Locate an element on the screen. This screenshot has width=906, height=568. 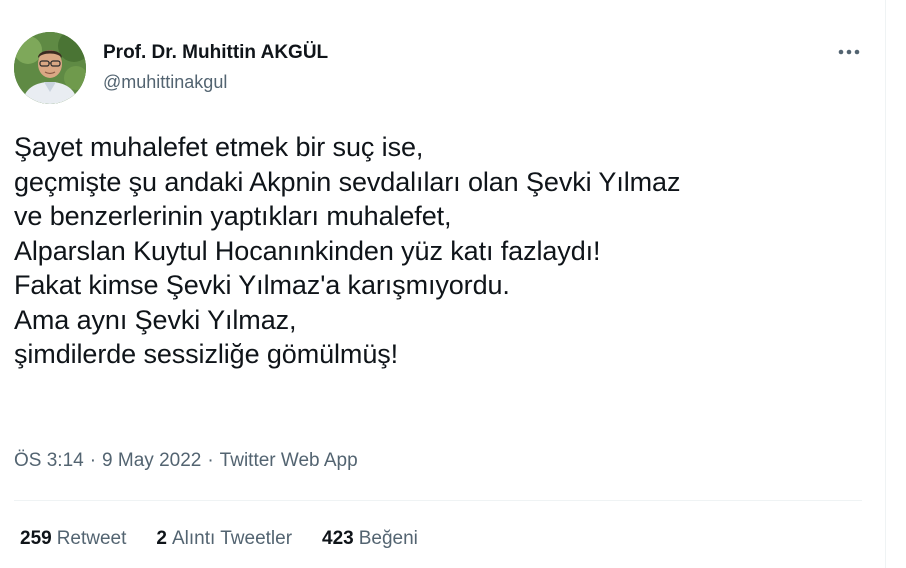
tweet-source-link: Twitter Web App is located at coordinates (289, 460).